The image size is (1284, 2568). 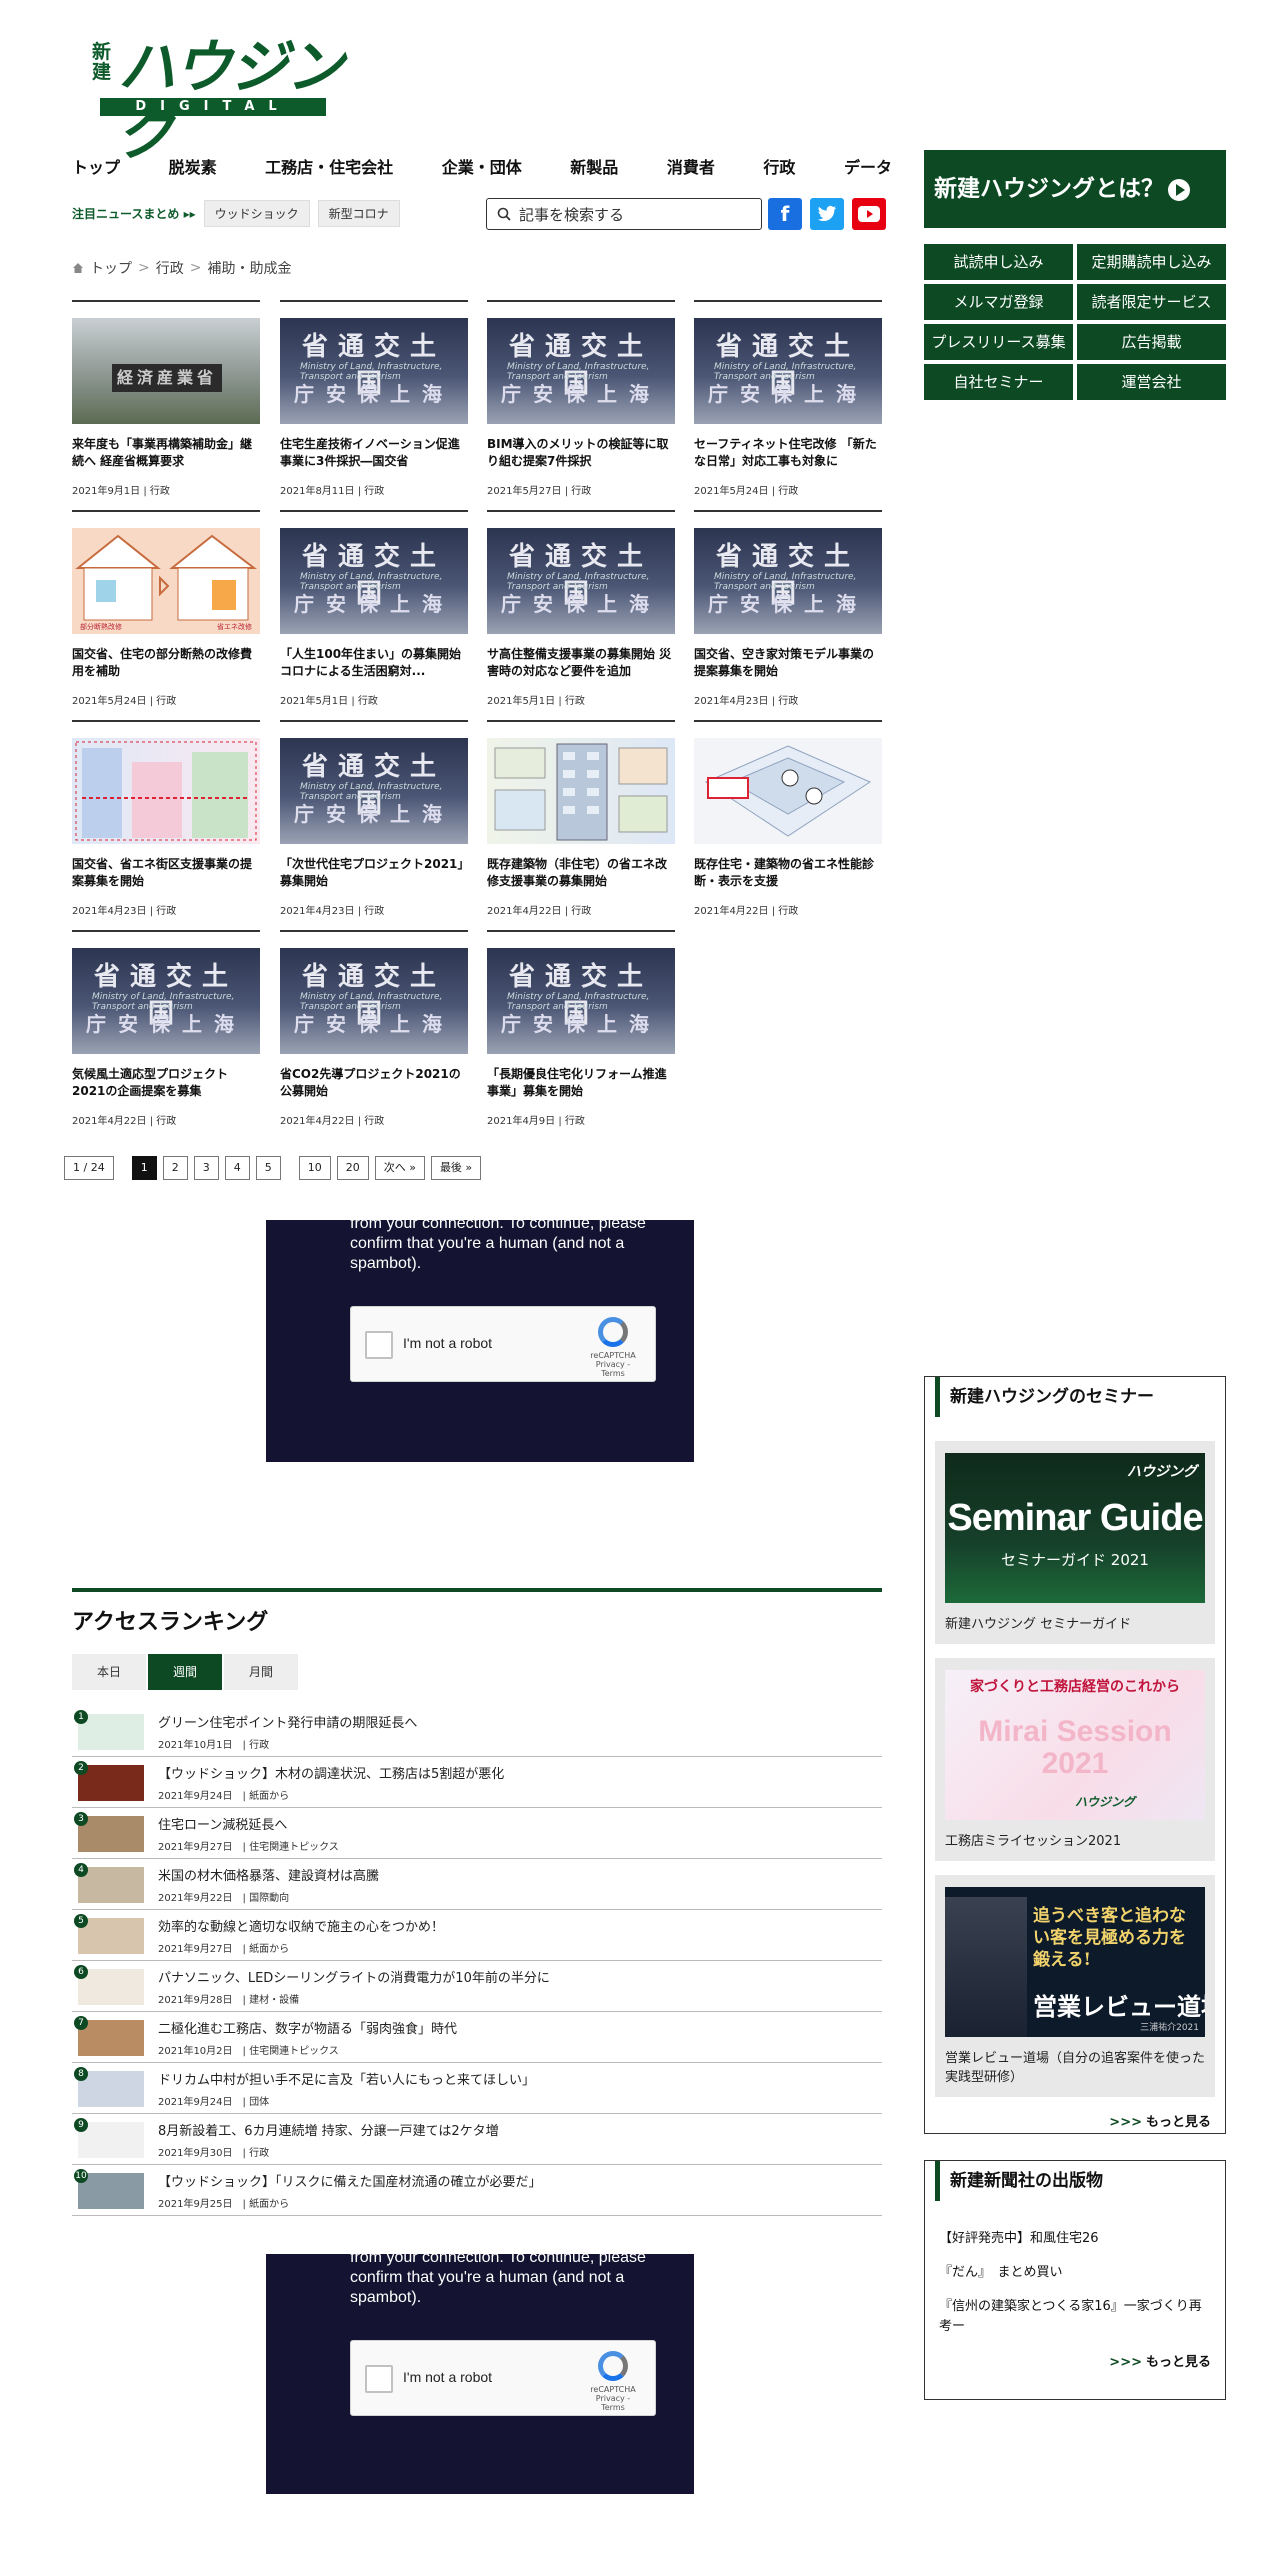 I want to click on article-title: サ高住整備支援事業の募集開始 災害時の対応など要件を追加, so click(x=581, y=663).